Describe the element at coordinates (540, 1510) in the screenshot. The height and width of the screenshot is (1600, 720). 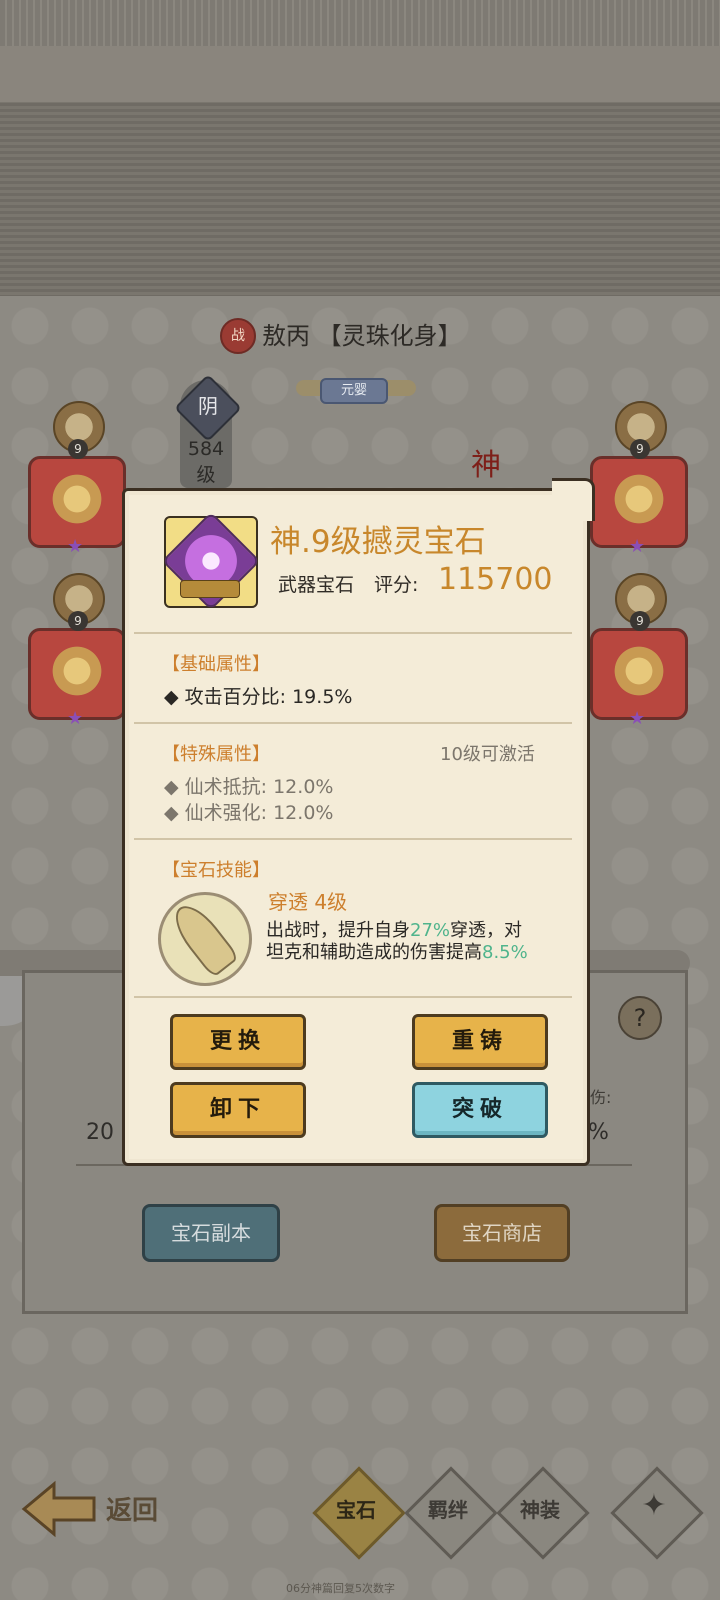
I see `tab-label: 神装` at that location.